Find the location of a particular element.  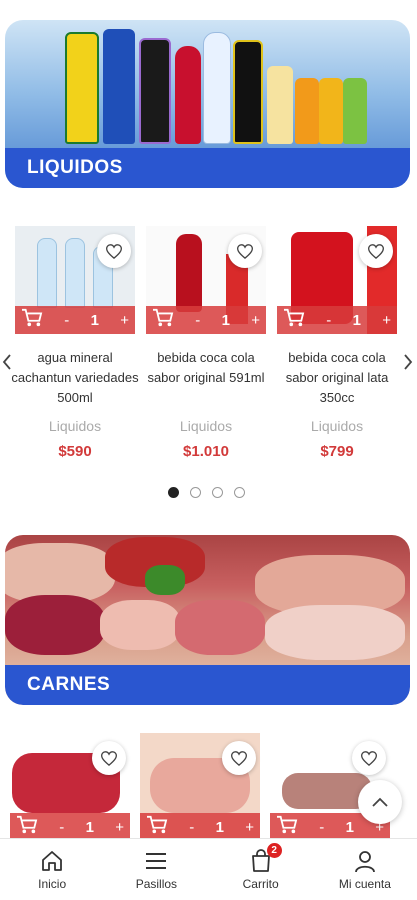

chevron-up-icon is located at coordinates (380, 802).